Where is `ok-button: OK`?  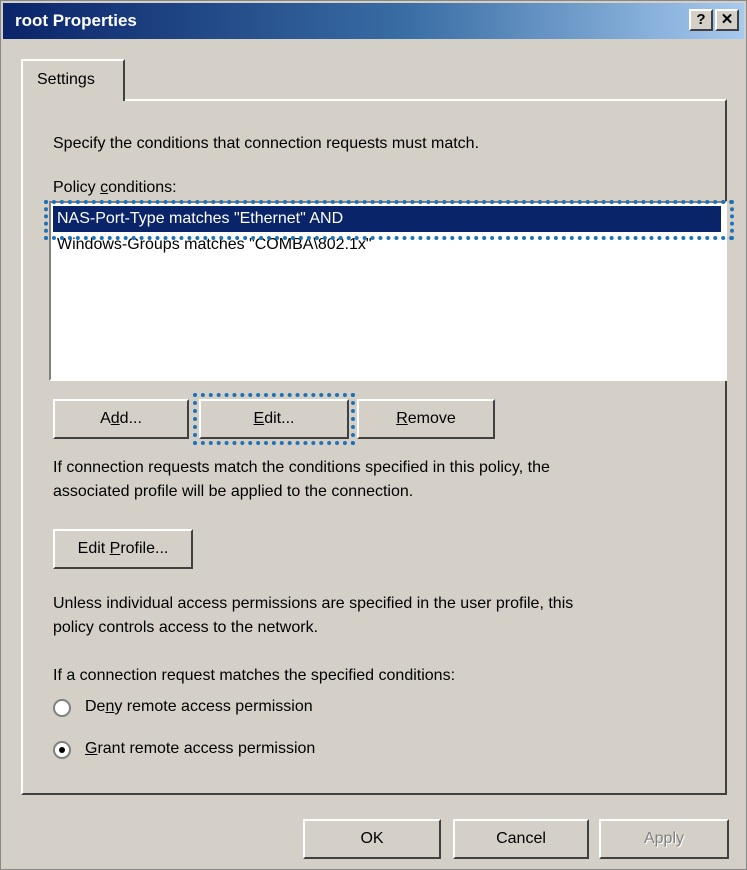 ok-button: OK is located at coordinates (372, 839).